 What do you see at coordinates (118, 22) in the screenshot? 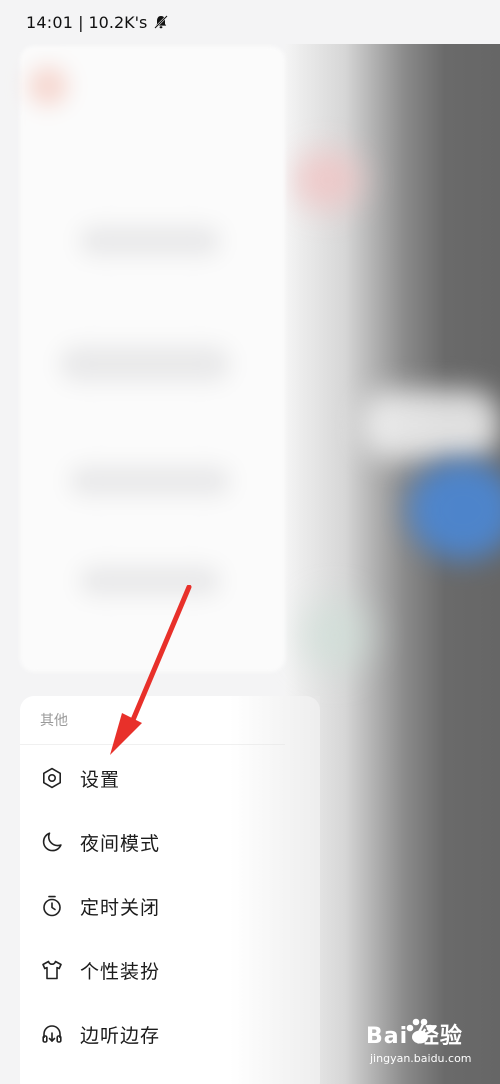
I see `network-speed: 10.2K's` at bounding box center [118, 22].